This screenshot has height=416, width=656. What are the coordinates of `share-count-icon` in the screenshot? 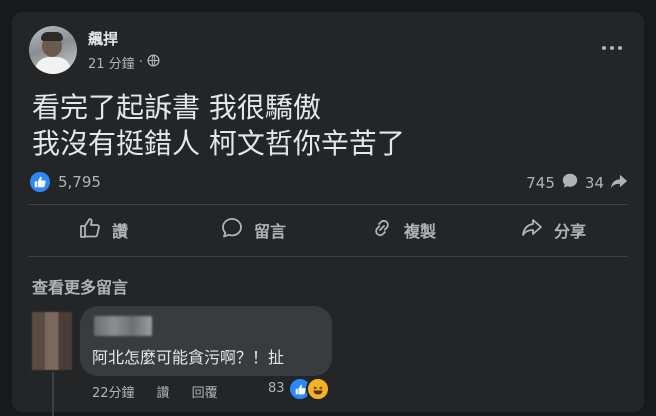 It's located at (619, 183).